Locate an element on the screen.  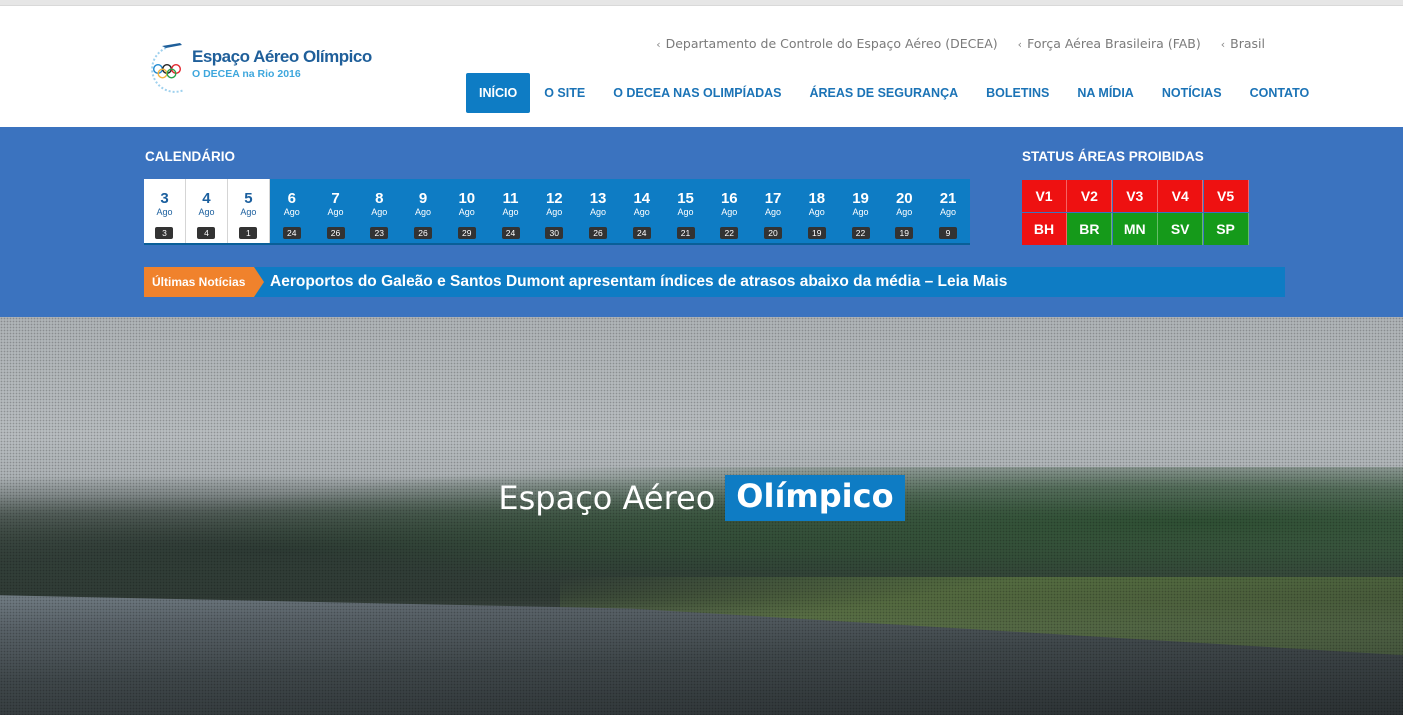
calendar-day: 4 Ago 4 is located at coordinates (206, 211).